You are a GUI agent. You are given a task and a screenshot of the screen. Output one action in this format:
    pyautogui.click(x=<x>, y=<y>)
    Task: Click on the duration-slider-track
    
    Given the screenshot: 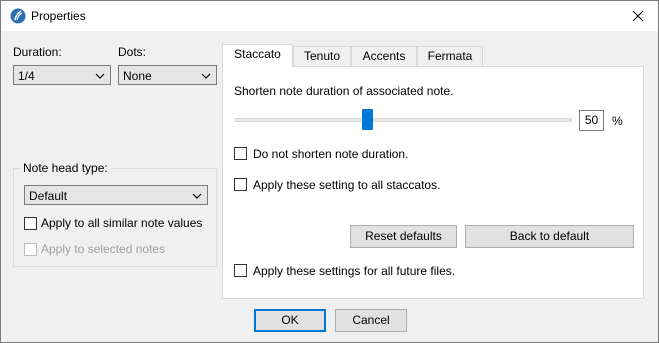 What is the action you would take?
    pyautogui.click(x=403, y=120)
    